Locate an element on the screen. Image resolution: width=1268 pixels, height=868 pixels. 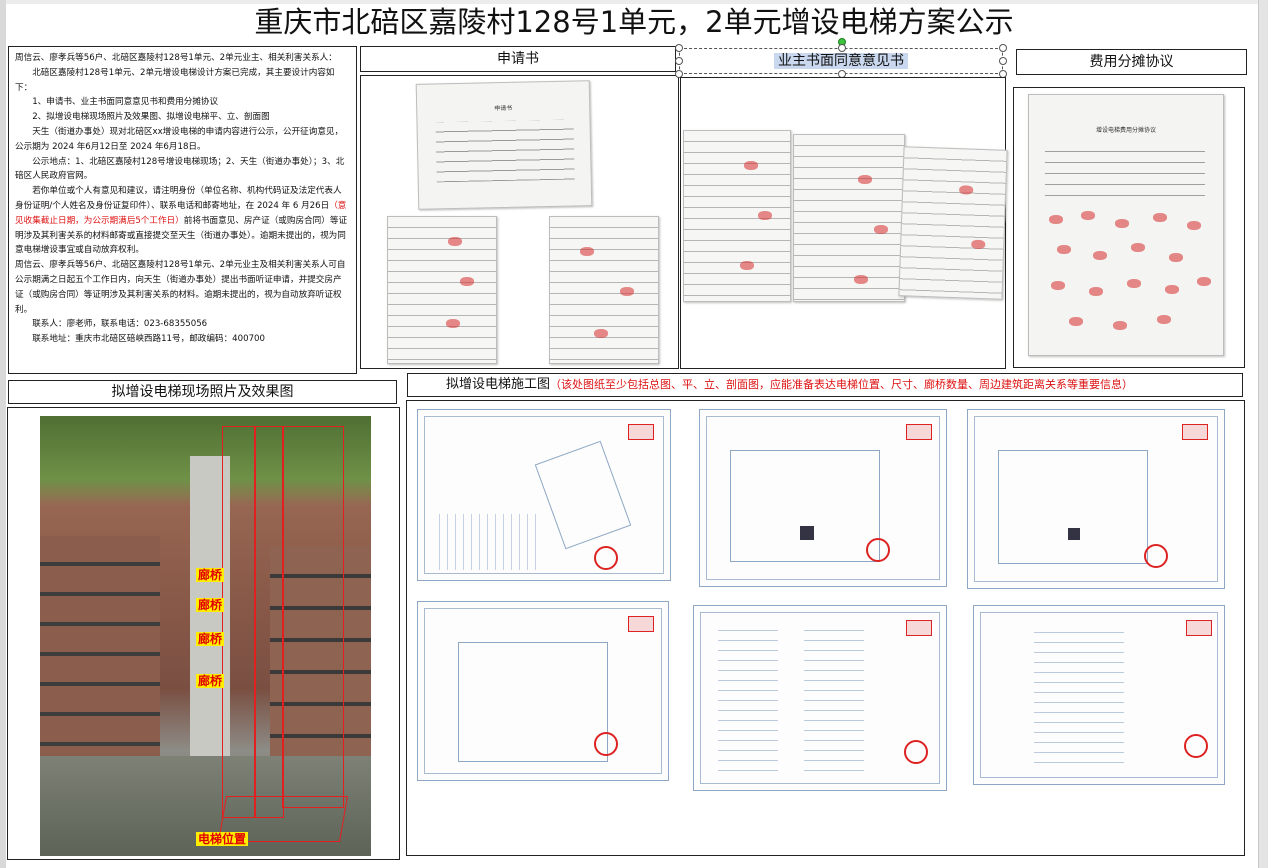
notice-contact: 联系人：廖老师，联系电话：023-68355056 is located at coordinates (120, 324).